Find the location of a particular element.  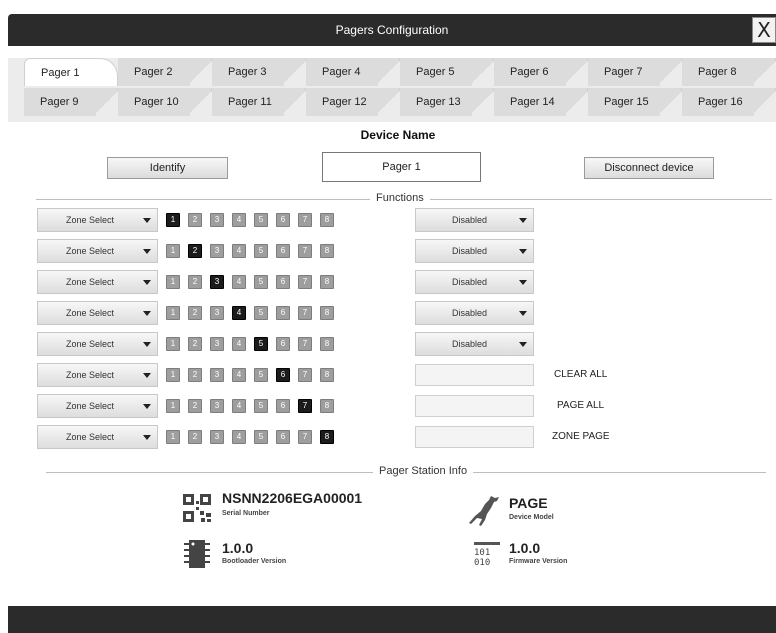

tab-pager-10: Pager 10 is located at coordinates (165, 102).